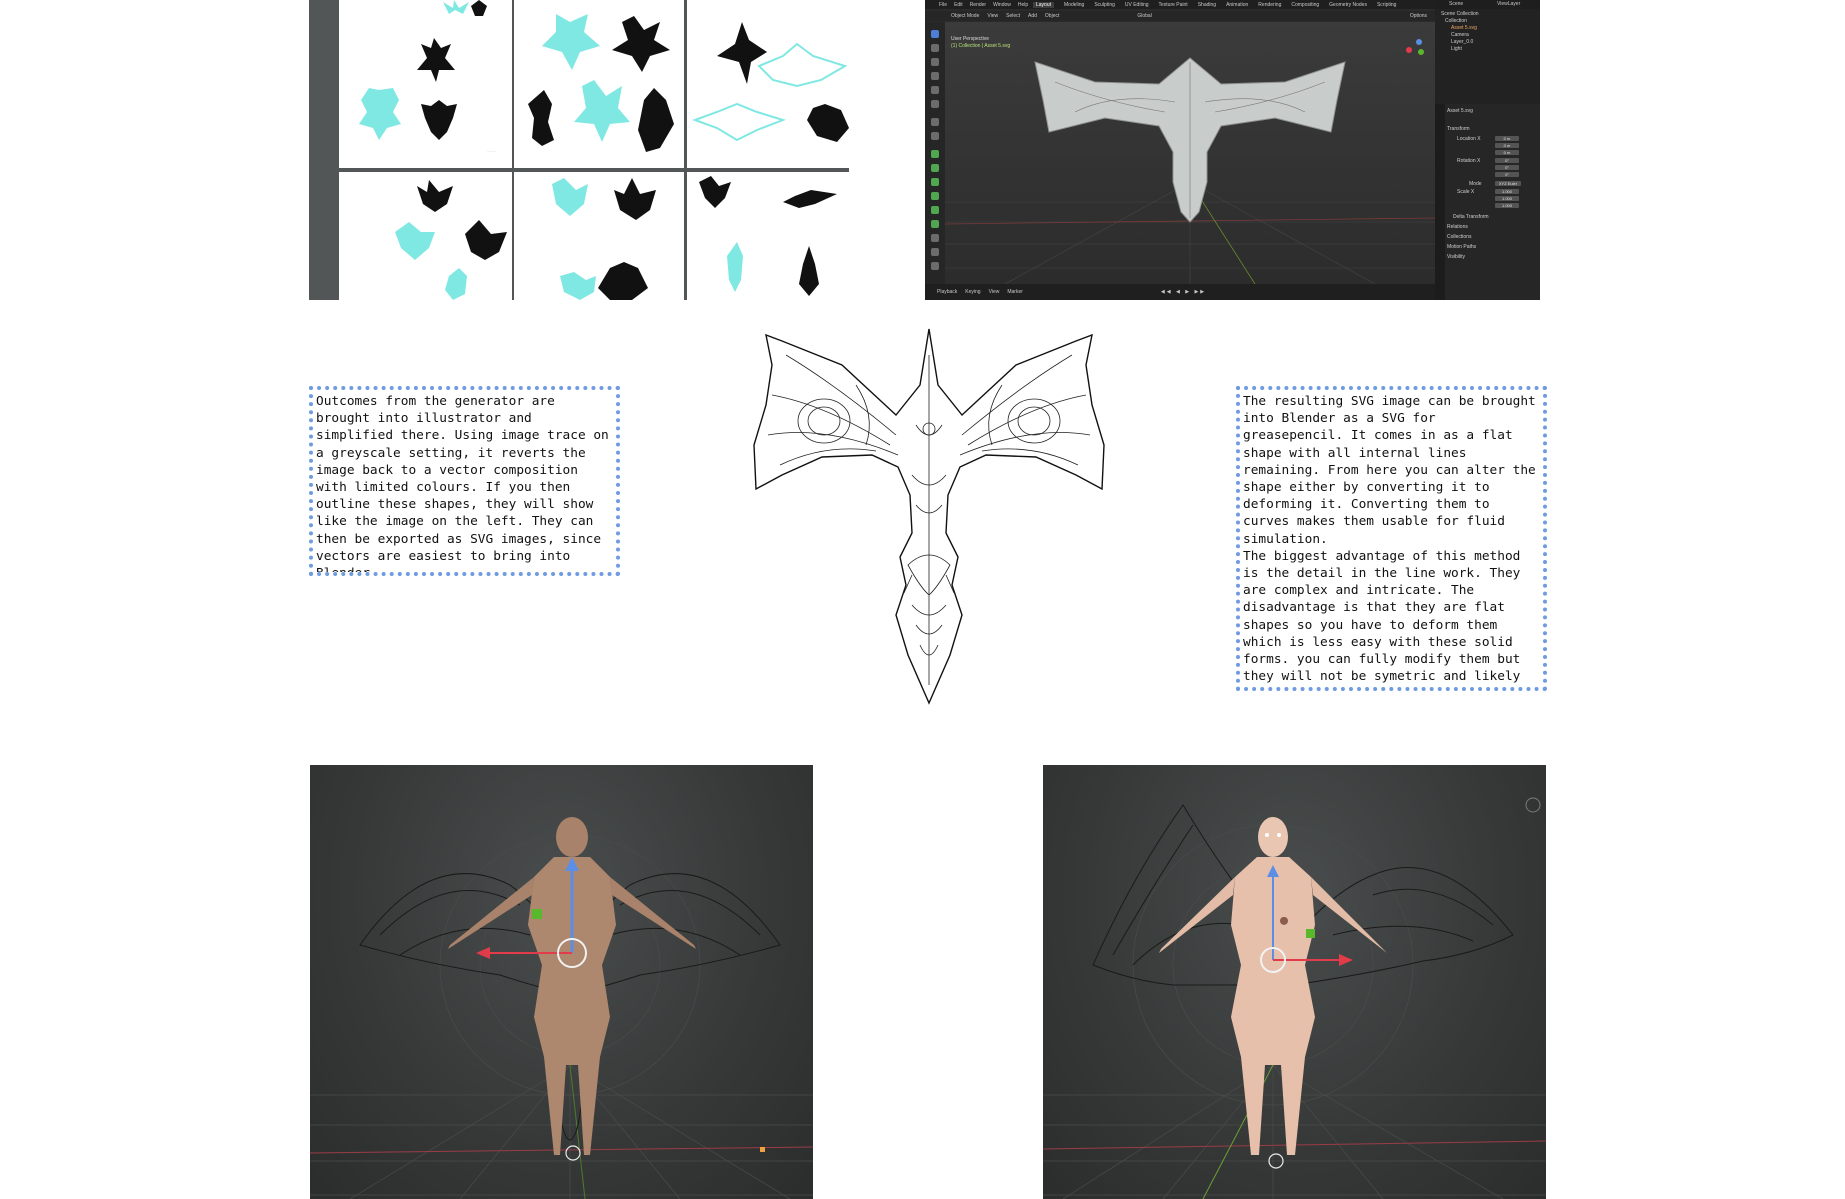 The image size is (1845, 1199). Describe the element at coordinates (1104, 5) in the screenshot. I see `tab-sculpting: Sculpting` at that location.